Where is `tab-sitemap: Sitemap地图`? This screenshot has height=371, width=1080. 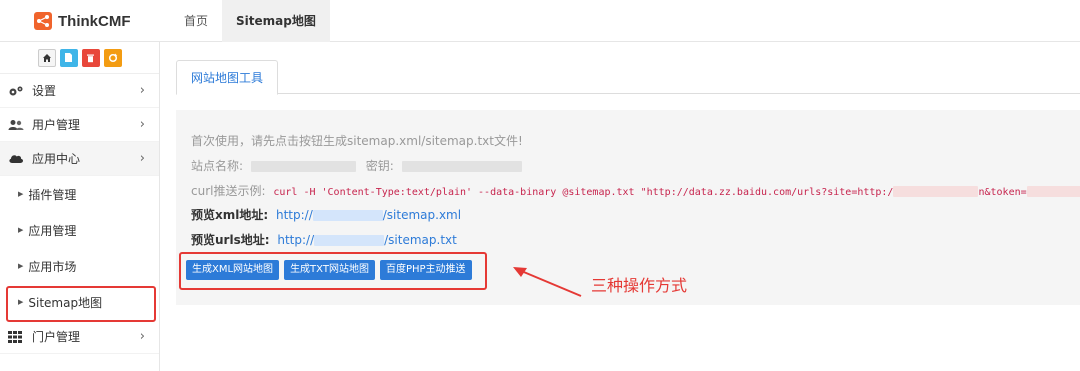 tab-sitemap: Sitemap地图 is located at coordinates (276, 21).